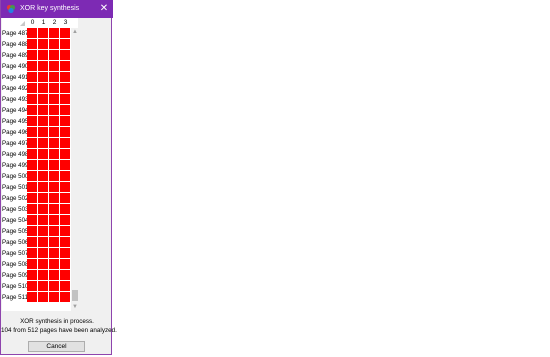 The image size is (550, 357). What do you see at coordinates (15, 33) in the screenshot?
I see `row-header: Page 487` at bounding box center [15, 33].